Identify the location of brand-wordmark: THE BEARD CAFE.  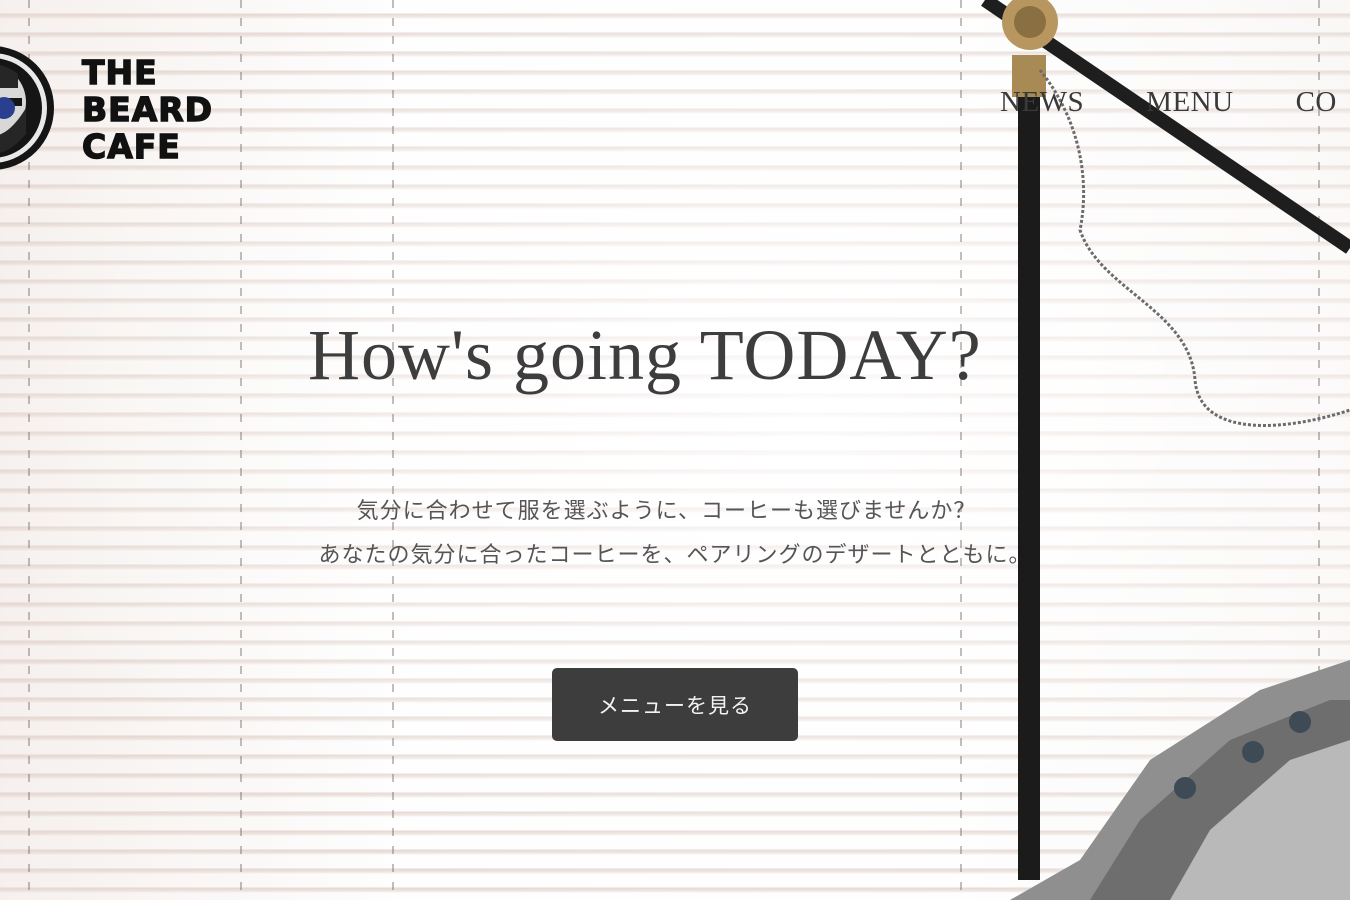
(166, 109).